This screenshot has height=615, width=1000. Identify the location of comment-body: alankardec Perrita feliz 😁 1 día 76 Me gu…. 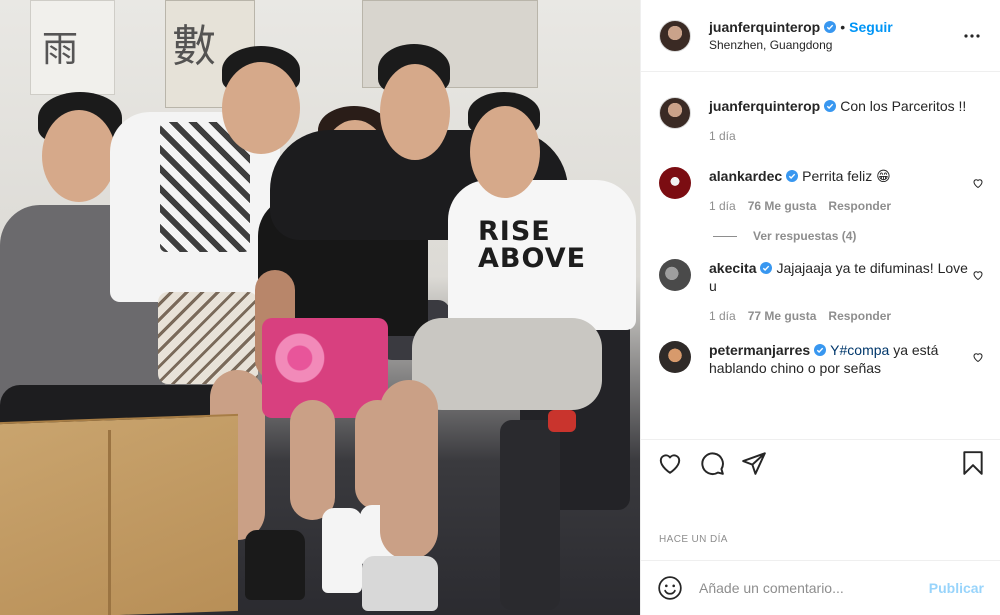
(840, 191).